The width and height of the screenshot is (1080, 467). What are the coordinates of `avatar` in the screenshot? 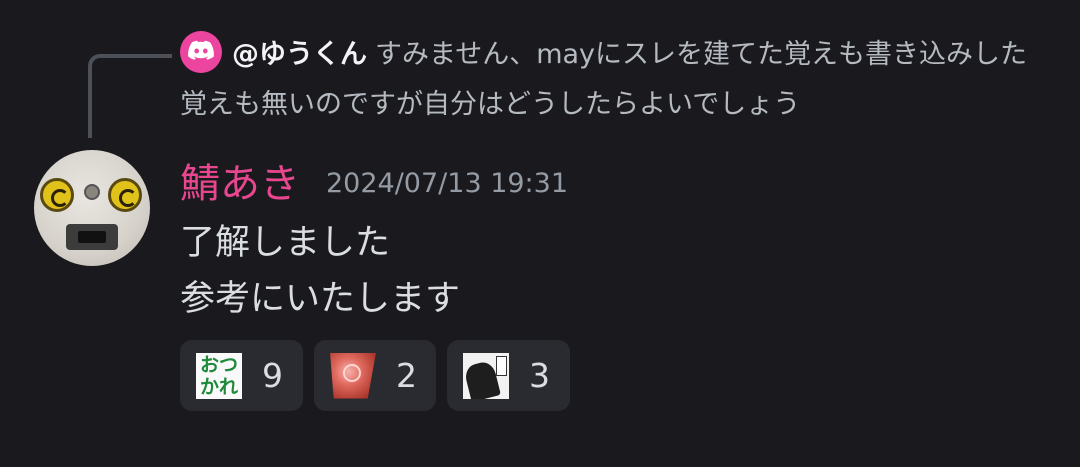 It's located at (92, 208).